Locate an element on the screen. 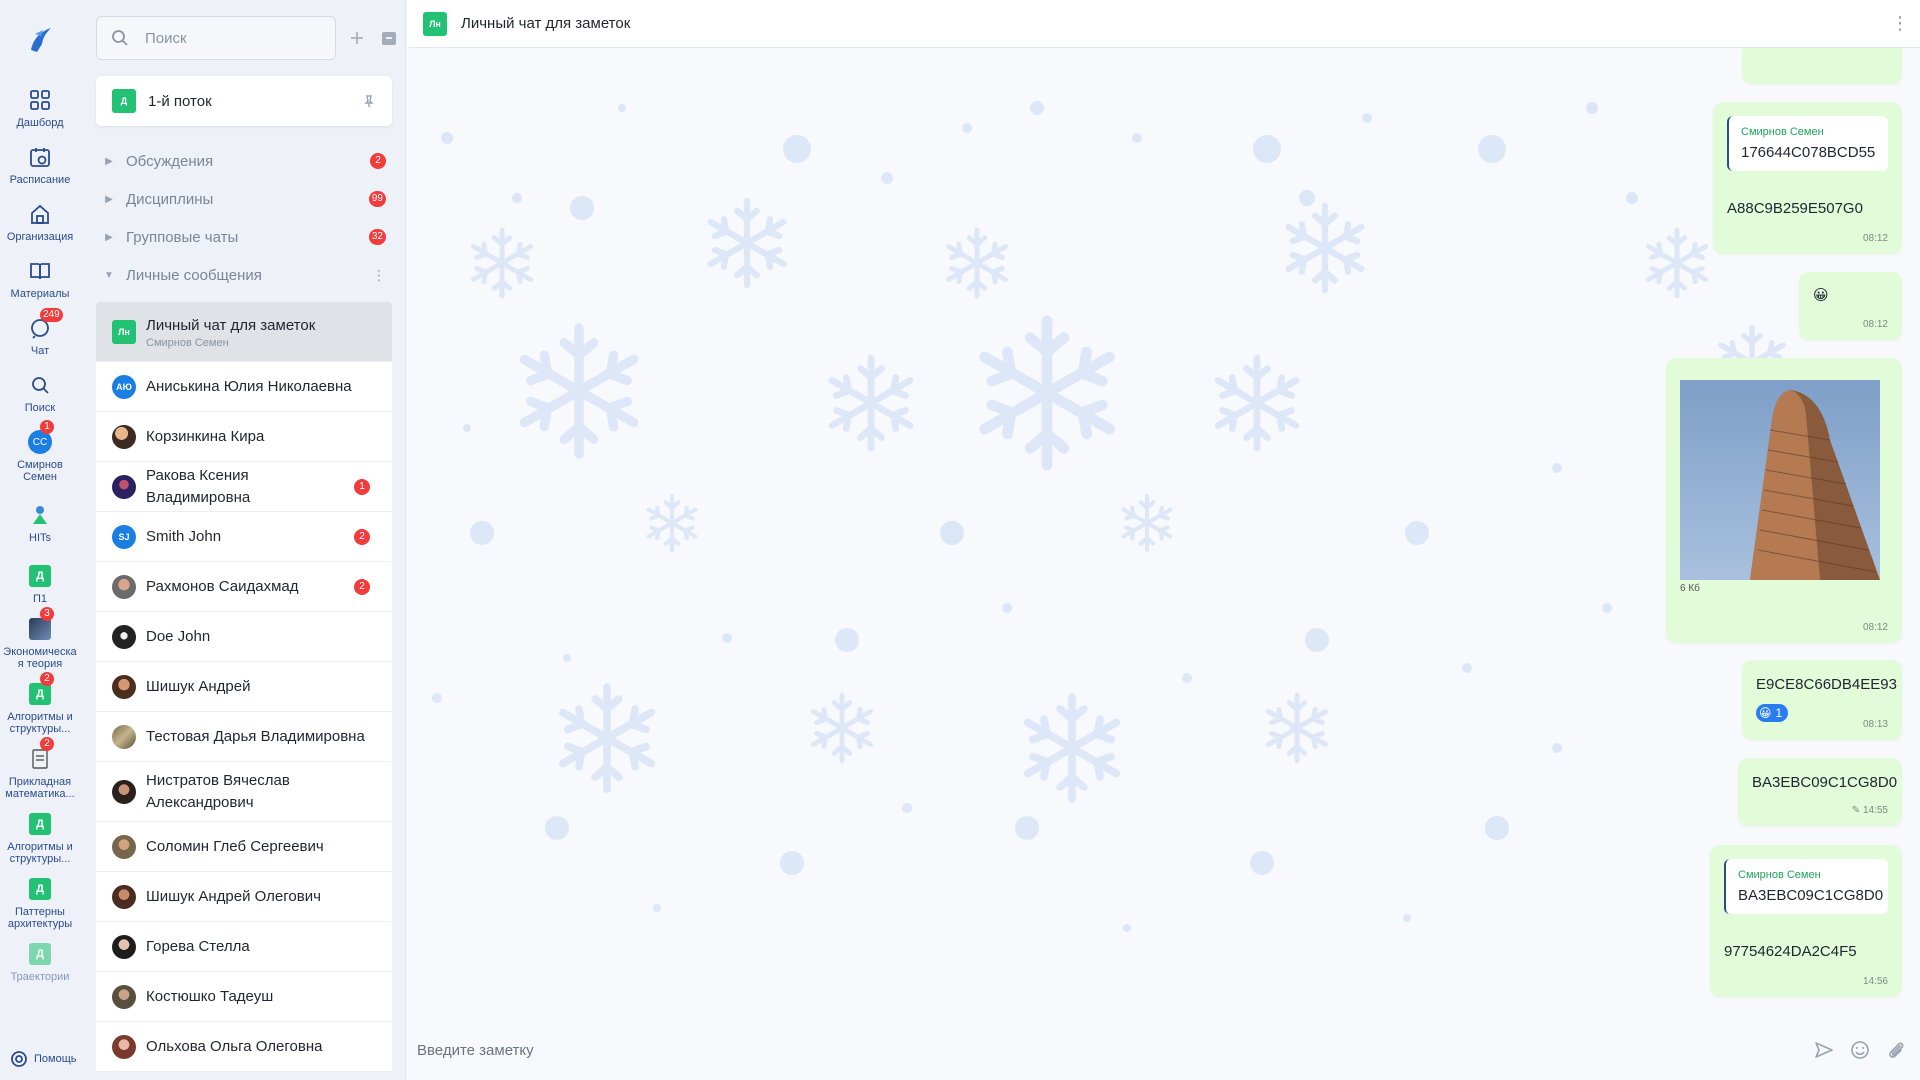 Image resolution: width=1920 pixels, height=1080 pixels. rail-chat: 249 Чат is located at coordinates (40, 332).